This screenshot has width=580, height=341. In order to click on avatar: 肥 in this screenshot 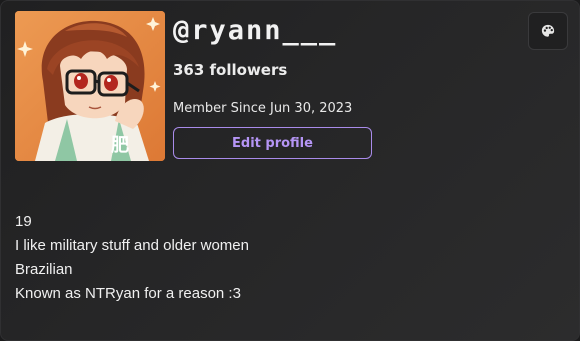, I will do `click(90, 86)`.